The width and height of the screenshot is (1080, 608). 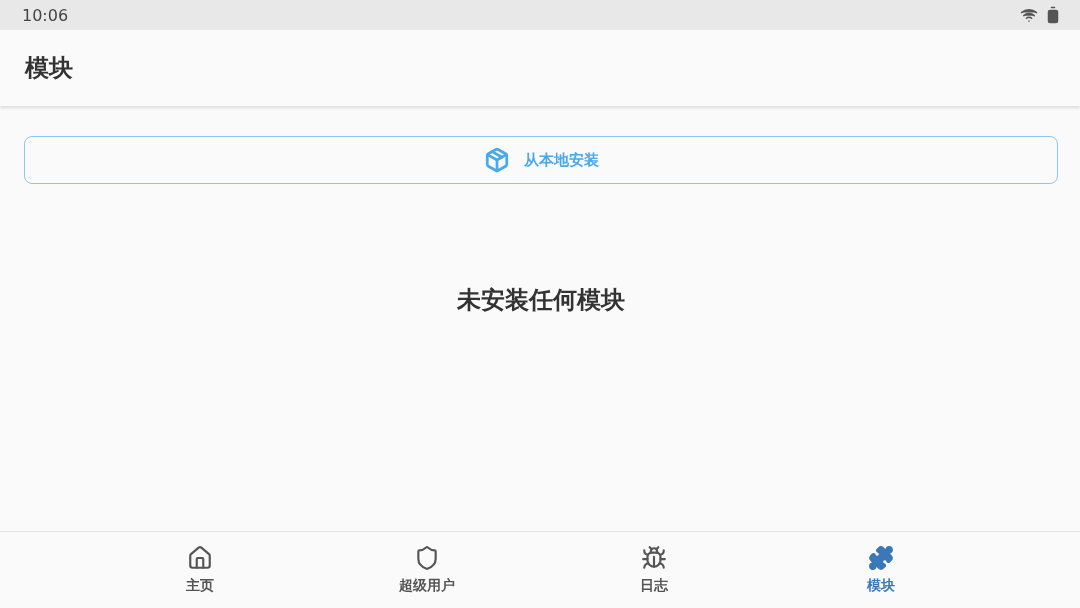 I want to click on home-icon, so click(x=199, y=558).